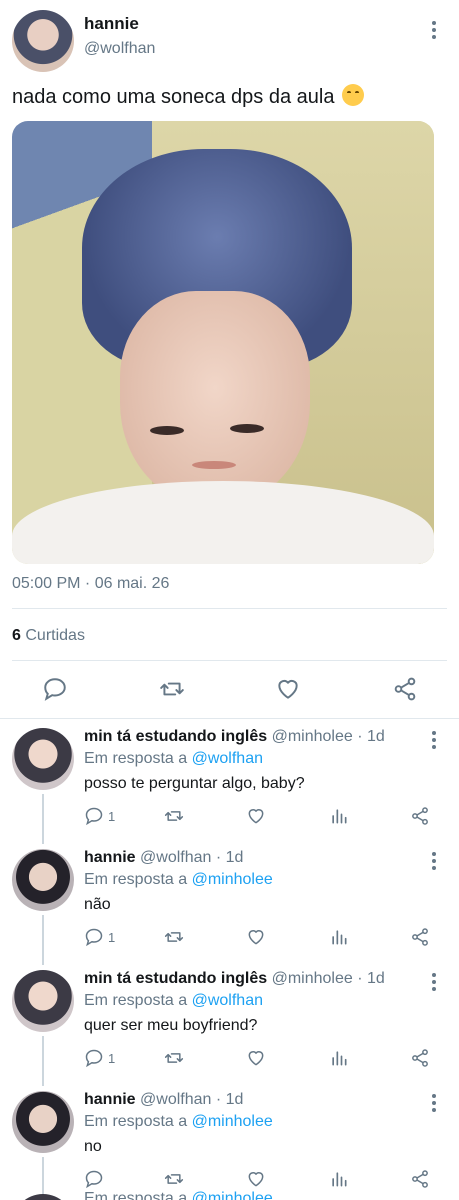  Describe the element at coordinates (214, 465) in the screenshot. I see `photo-mouth` at that location.